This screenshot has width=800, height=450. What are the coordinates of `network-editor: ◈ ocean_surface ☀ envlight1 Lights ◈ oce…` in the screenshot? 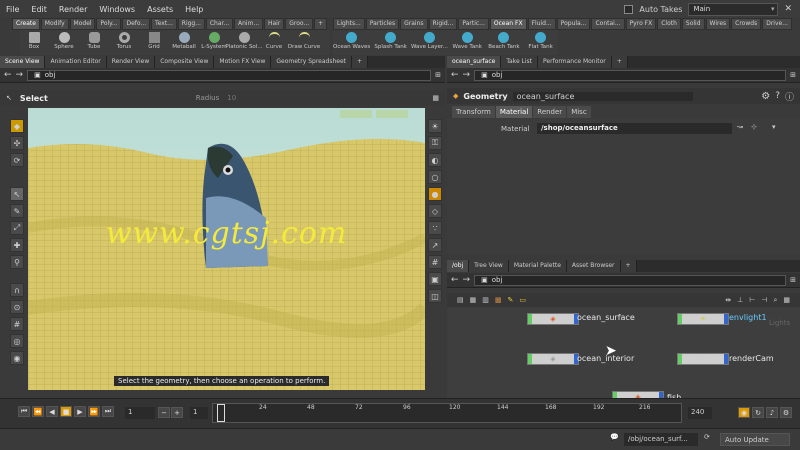 It's located at (623, 353).